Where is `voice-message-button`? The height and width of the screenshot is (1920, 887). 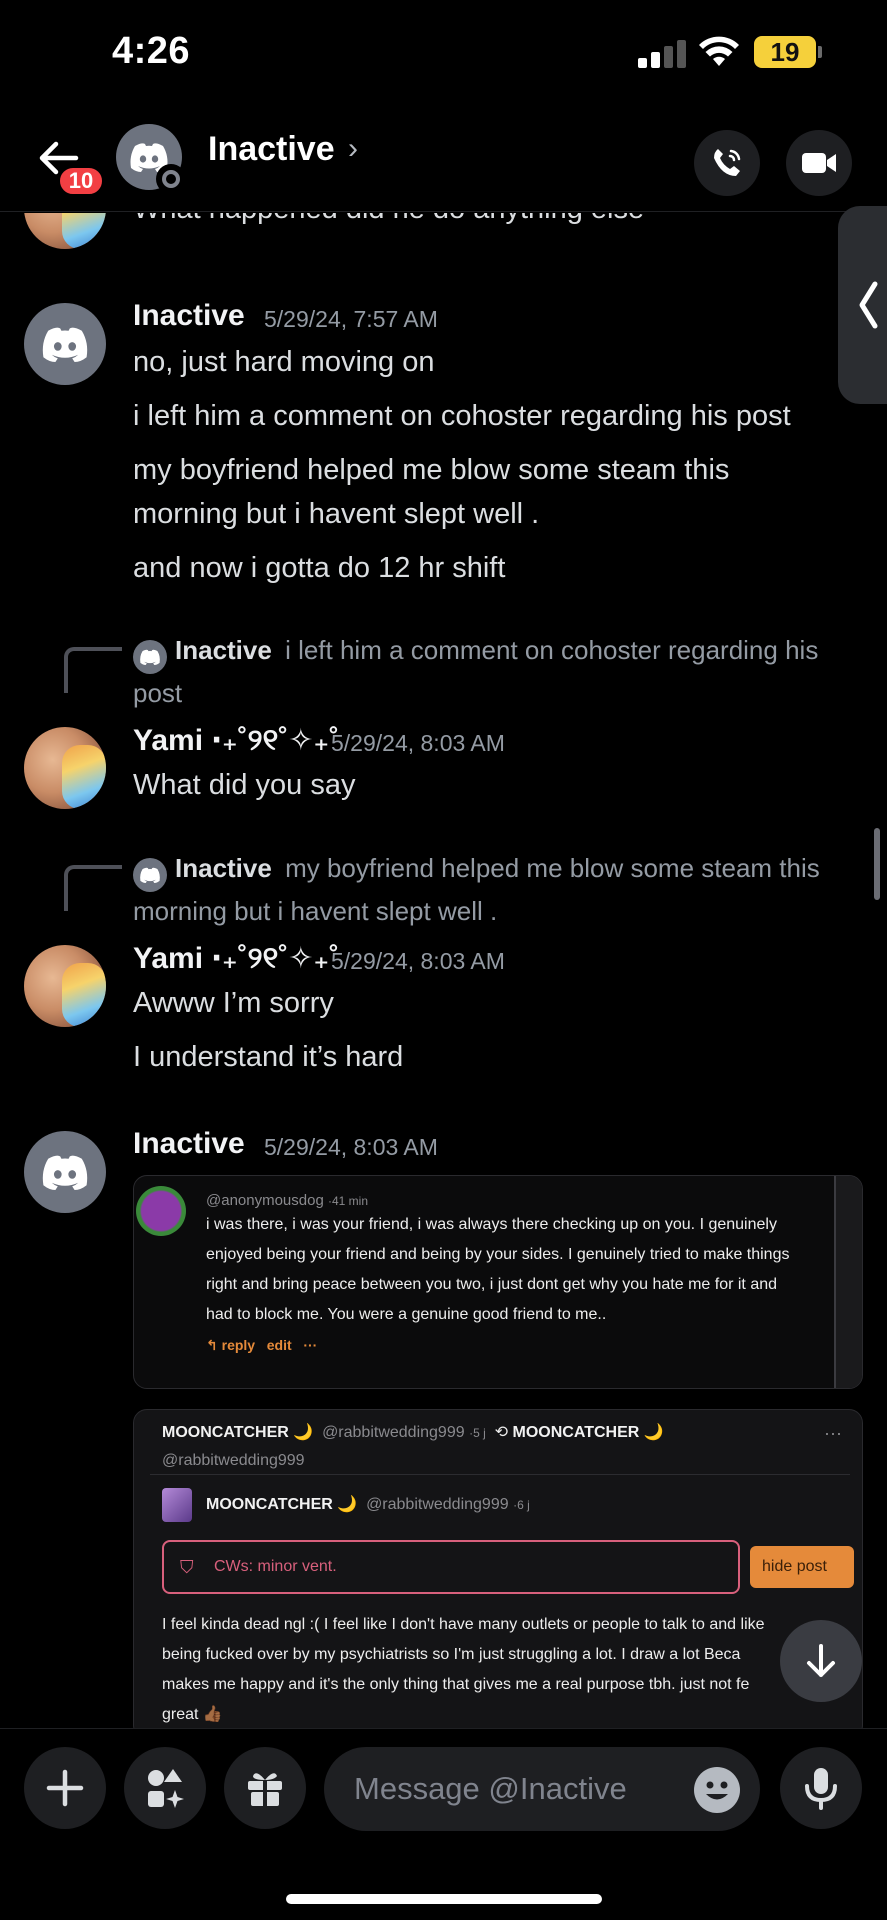 voice-message-button is located at coordinates (821, 1788).